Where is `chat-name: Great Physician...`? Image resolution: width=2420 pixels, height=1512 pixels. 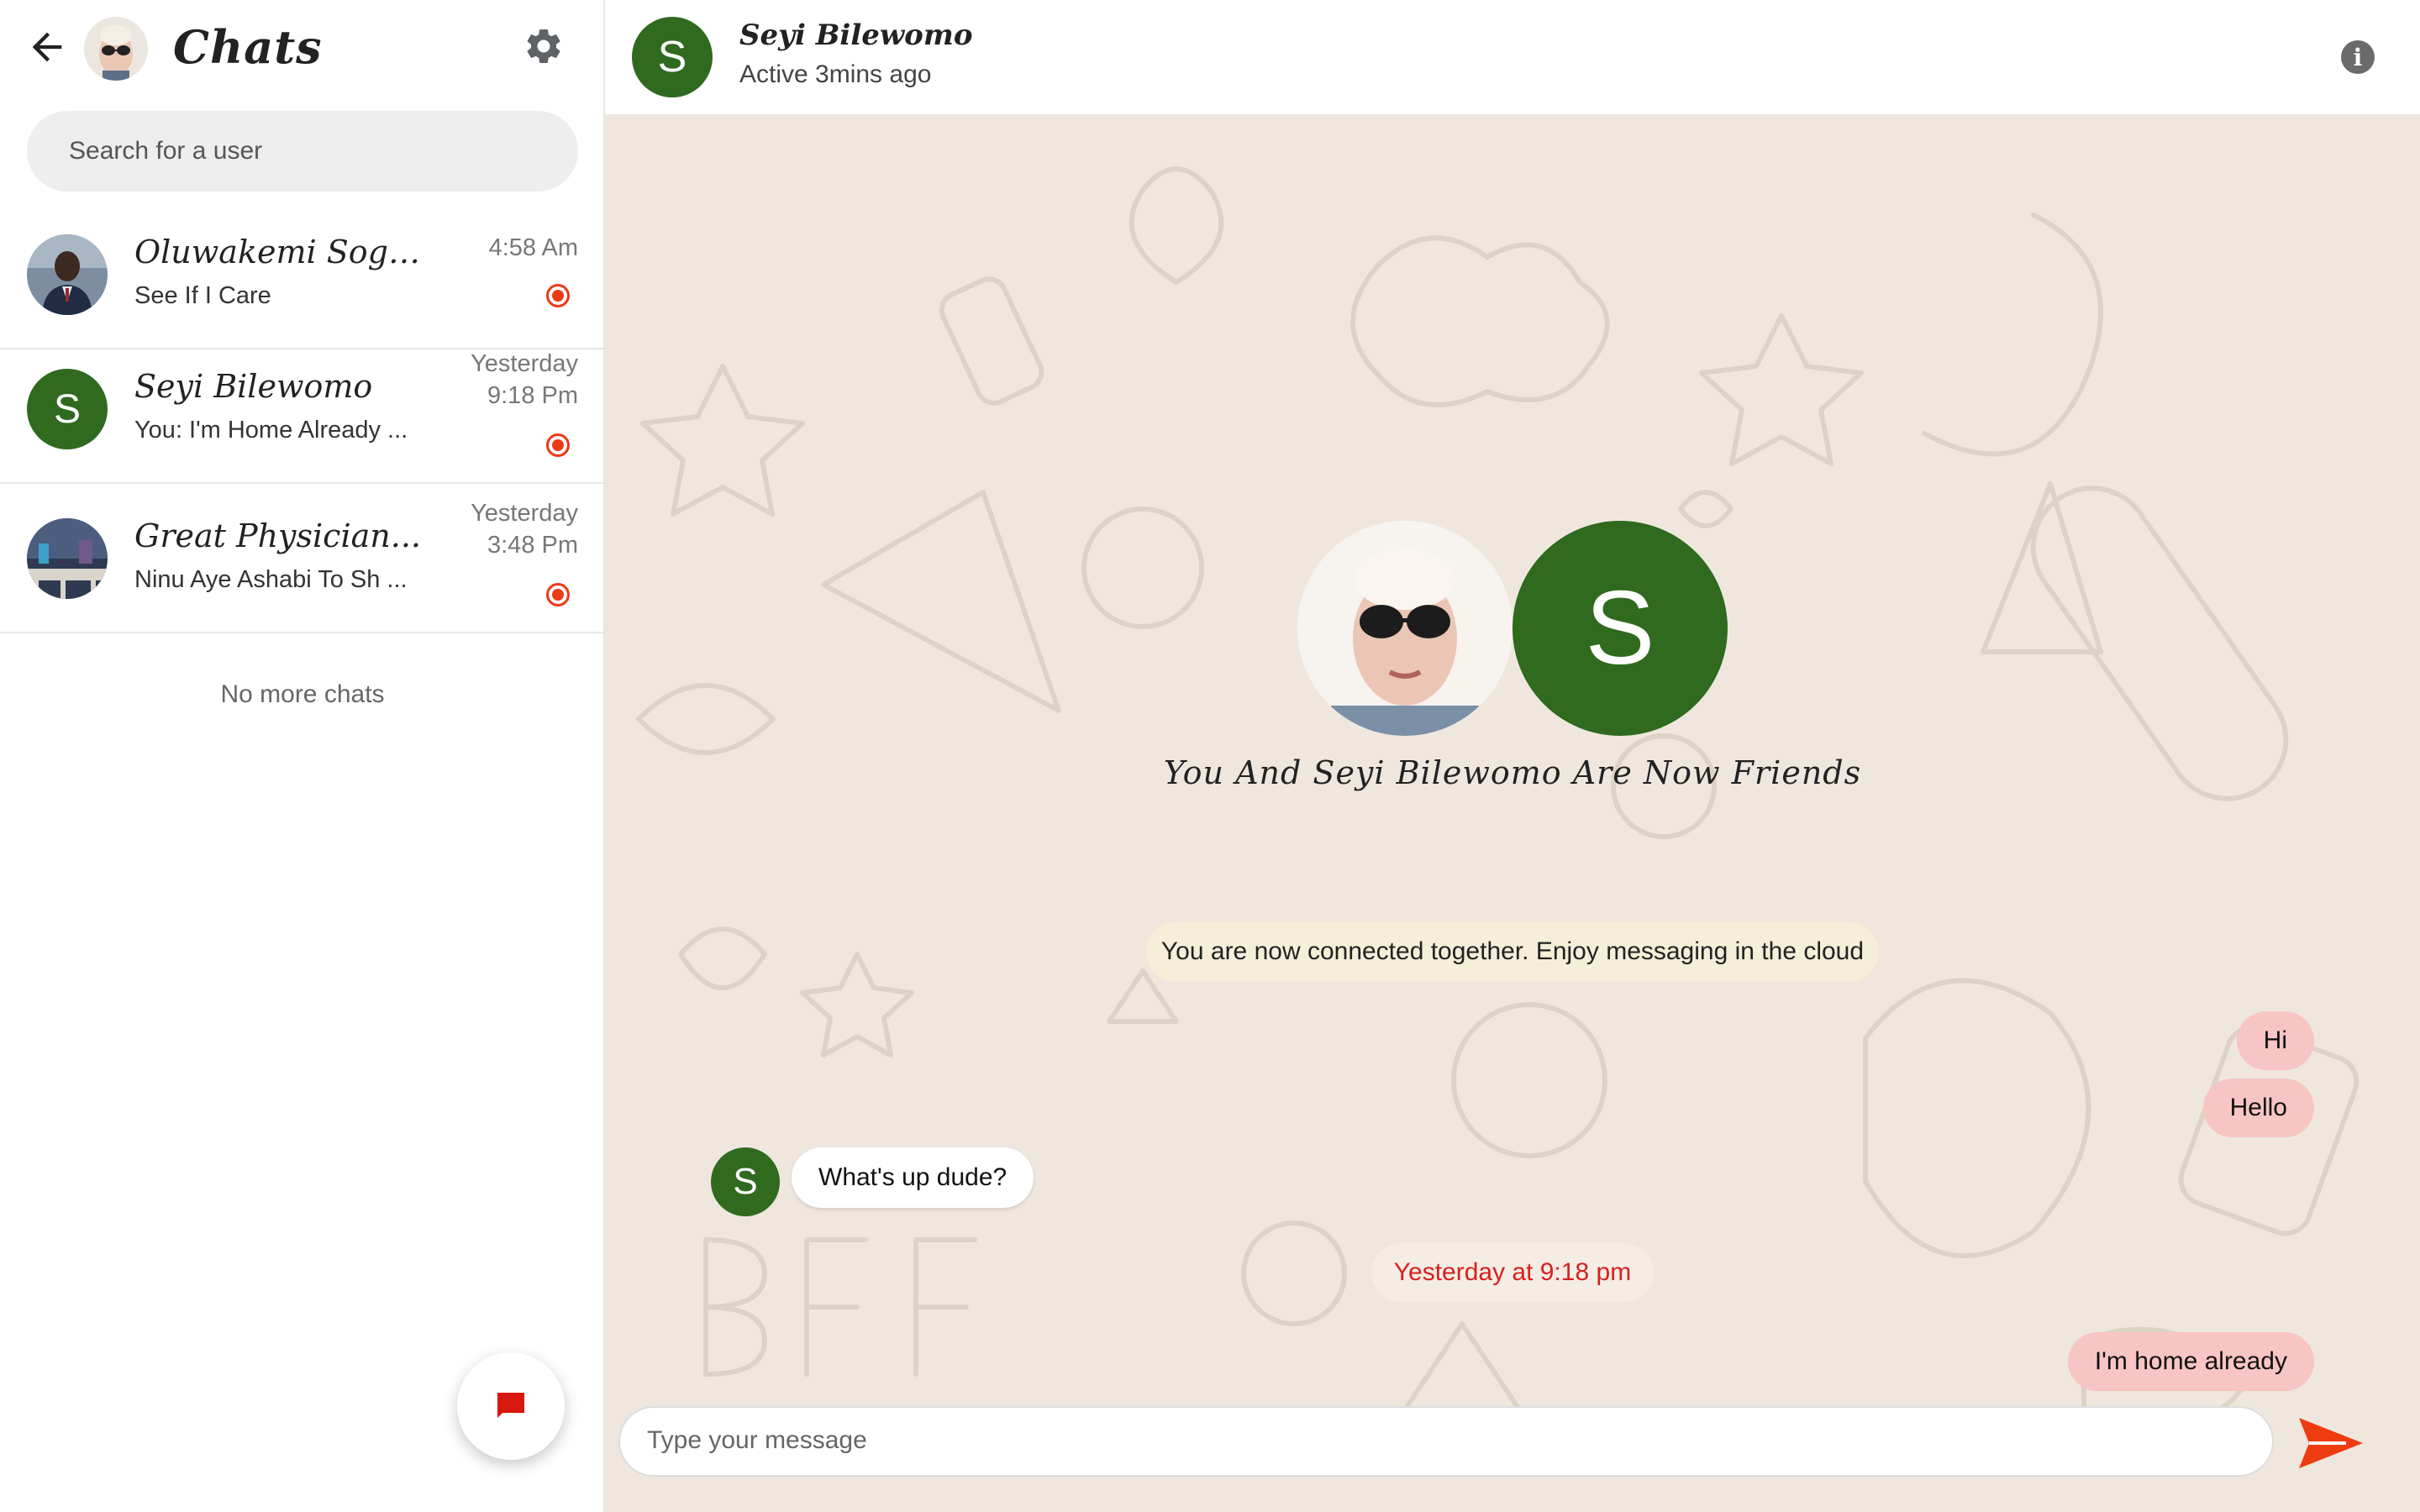 chat-name: Great Physician... is located at coordinates (277, 535).